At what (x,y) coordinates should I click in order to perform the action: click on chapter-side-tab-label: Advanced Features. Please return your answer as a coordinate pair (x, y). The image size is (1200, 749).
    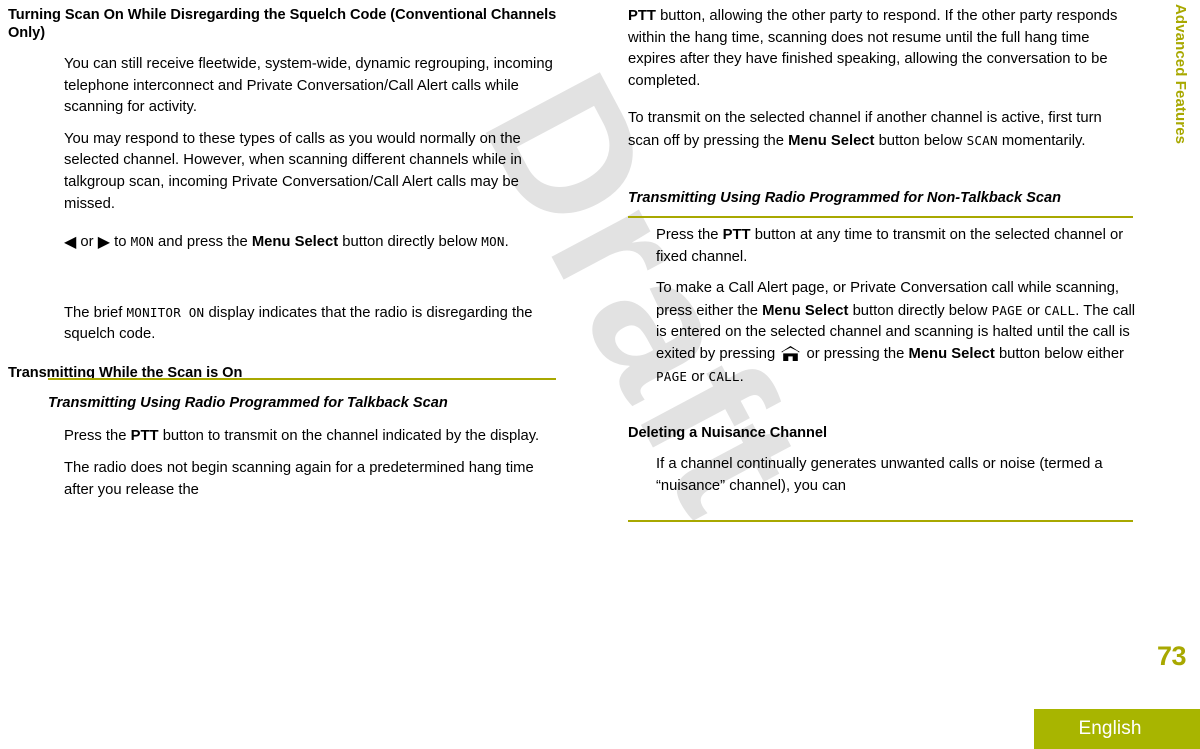
    Looking at the image, I should click on (1180, 74).